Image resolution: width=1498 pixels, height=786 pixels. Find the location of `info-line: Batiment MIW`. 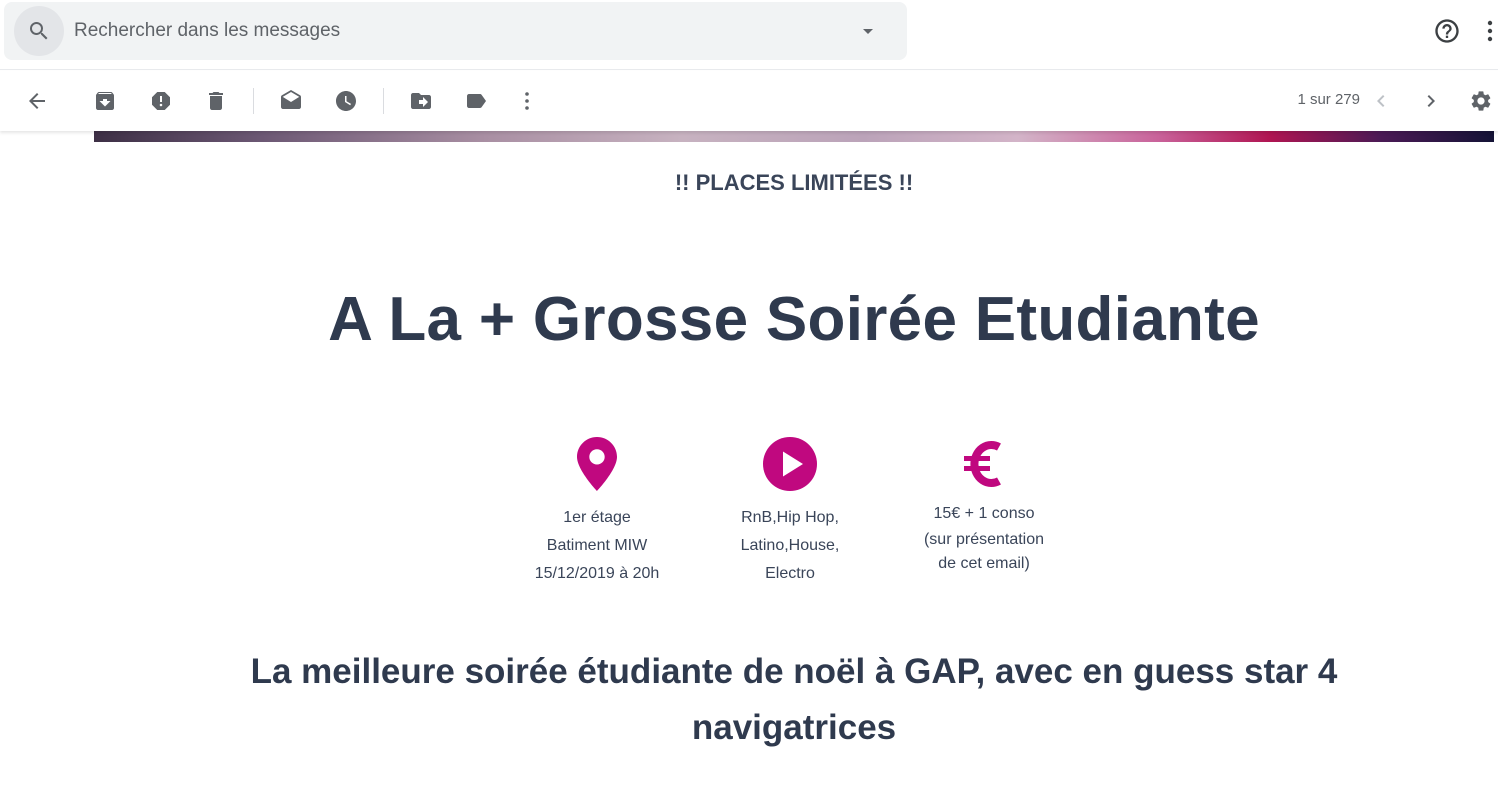

info-line: Batiment MIW is located at coordinates (597, 545).